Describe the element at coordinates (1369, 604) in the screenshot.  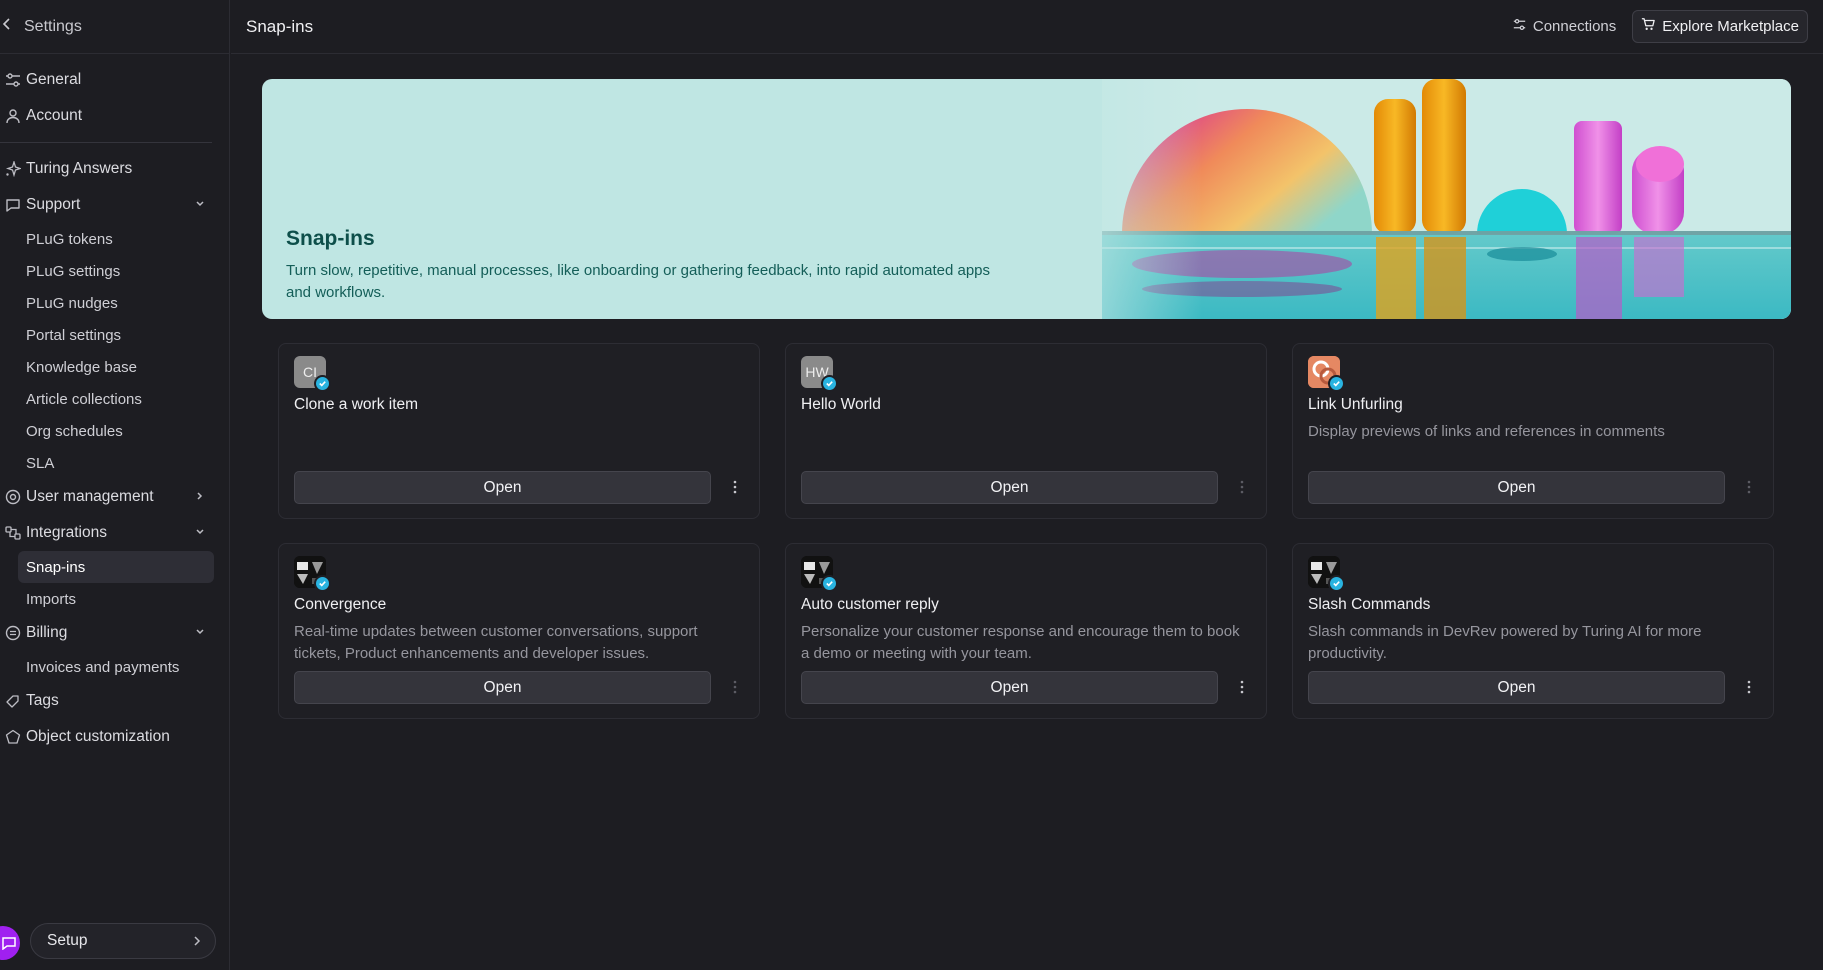
I see `snap-in-title: Slash Commands` at that location.